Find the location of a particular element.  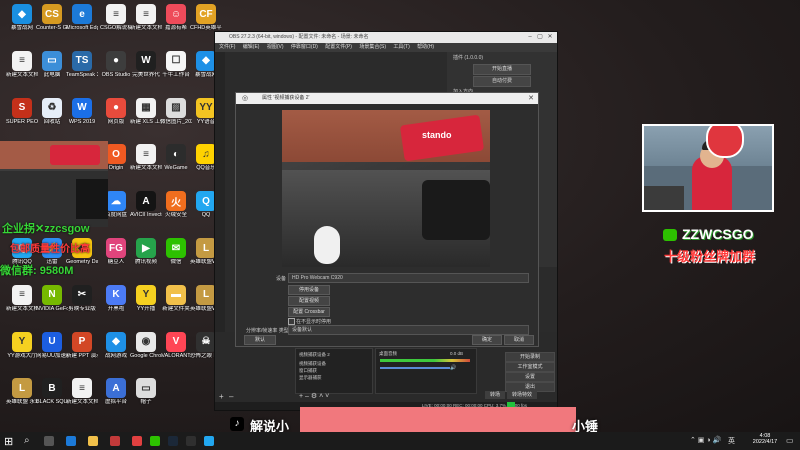

auto-pay-button: 自动付费 is located at coordinates (502, 81).